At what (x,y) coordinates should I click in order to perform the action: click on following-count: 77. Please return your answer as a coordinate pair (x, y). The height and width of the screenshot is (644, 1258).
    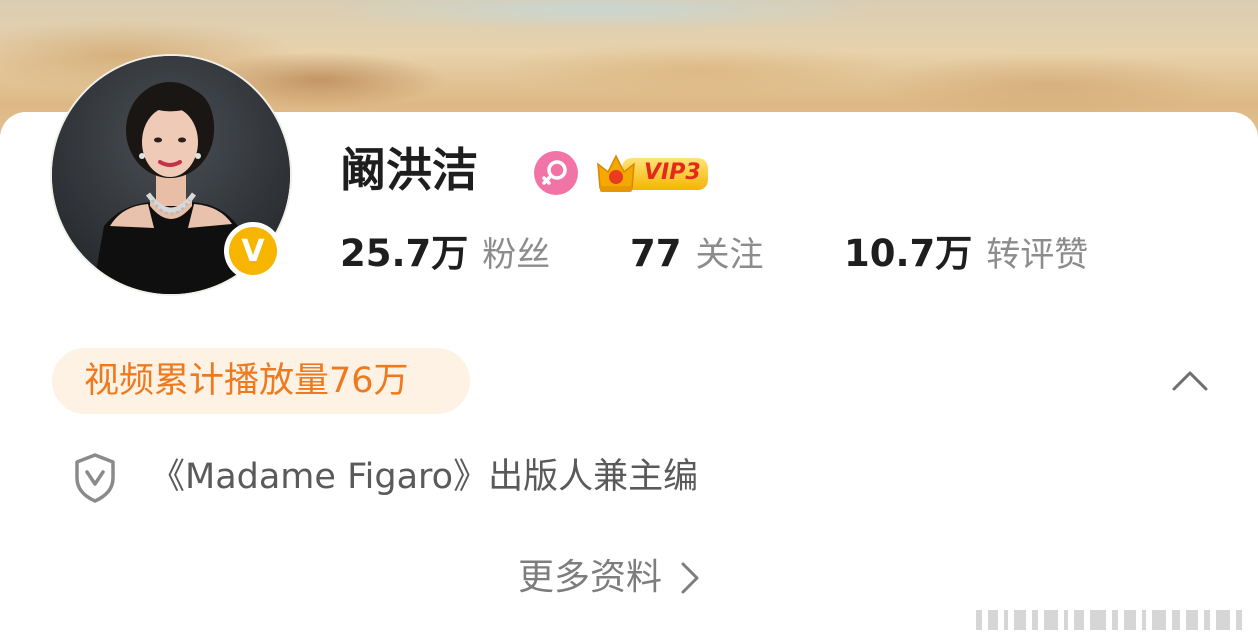
    Looking at the image, I should click on (656, 253).